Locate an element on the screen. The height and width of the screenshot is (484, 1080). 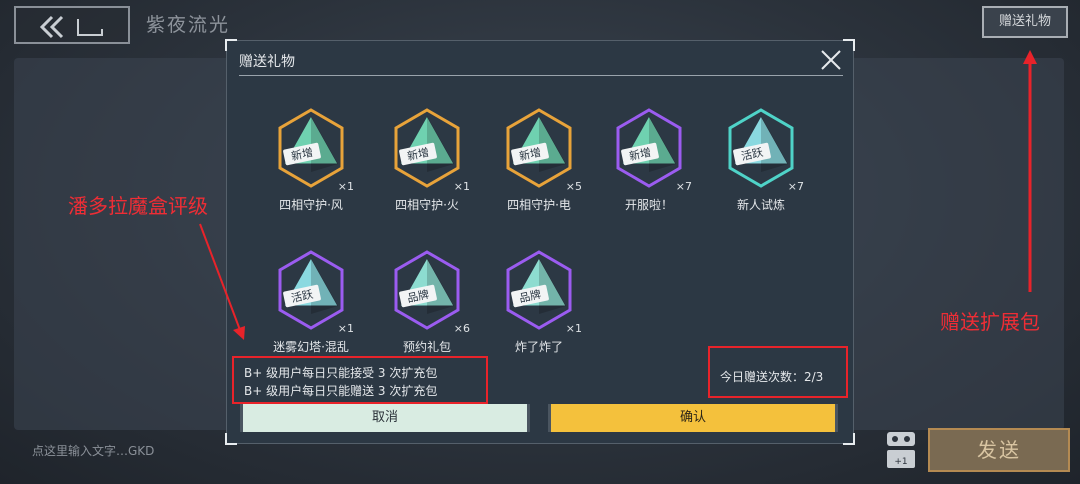
rating-arrow-icon is located at coordinates (220, 277).